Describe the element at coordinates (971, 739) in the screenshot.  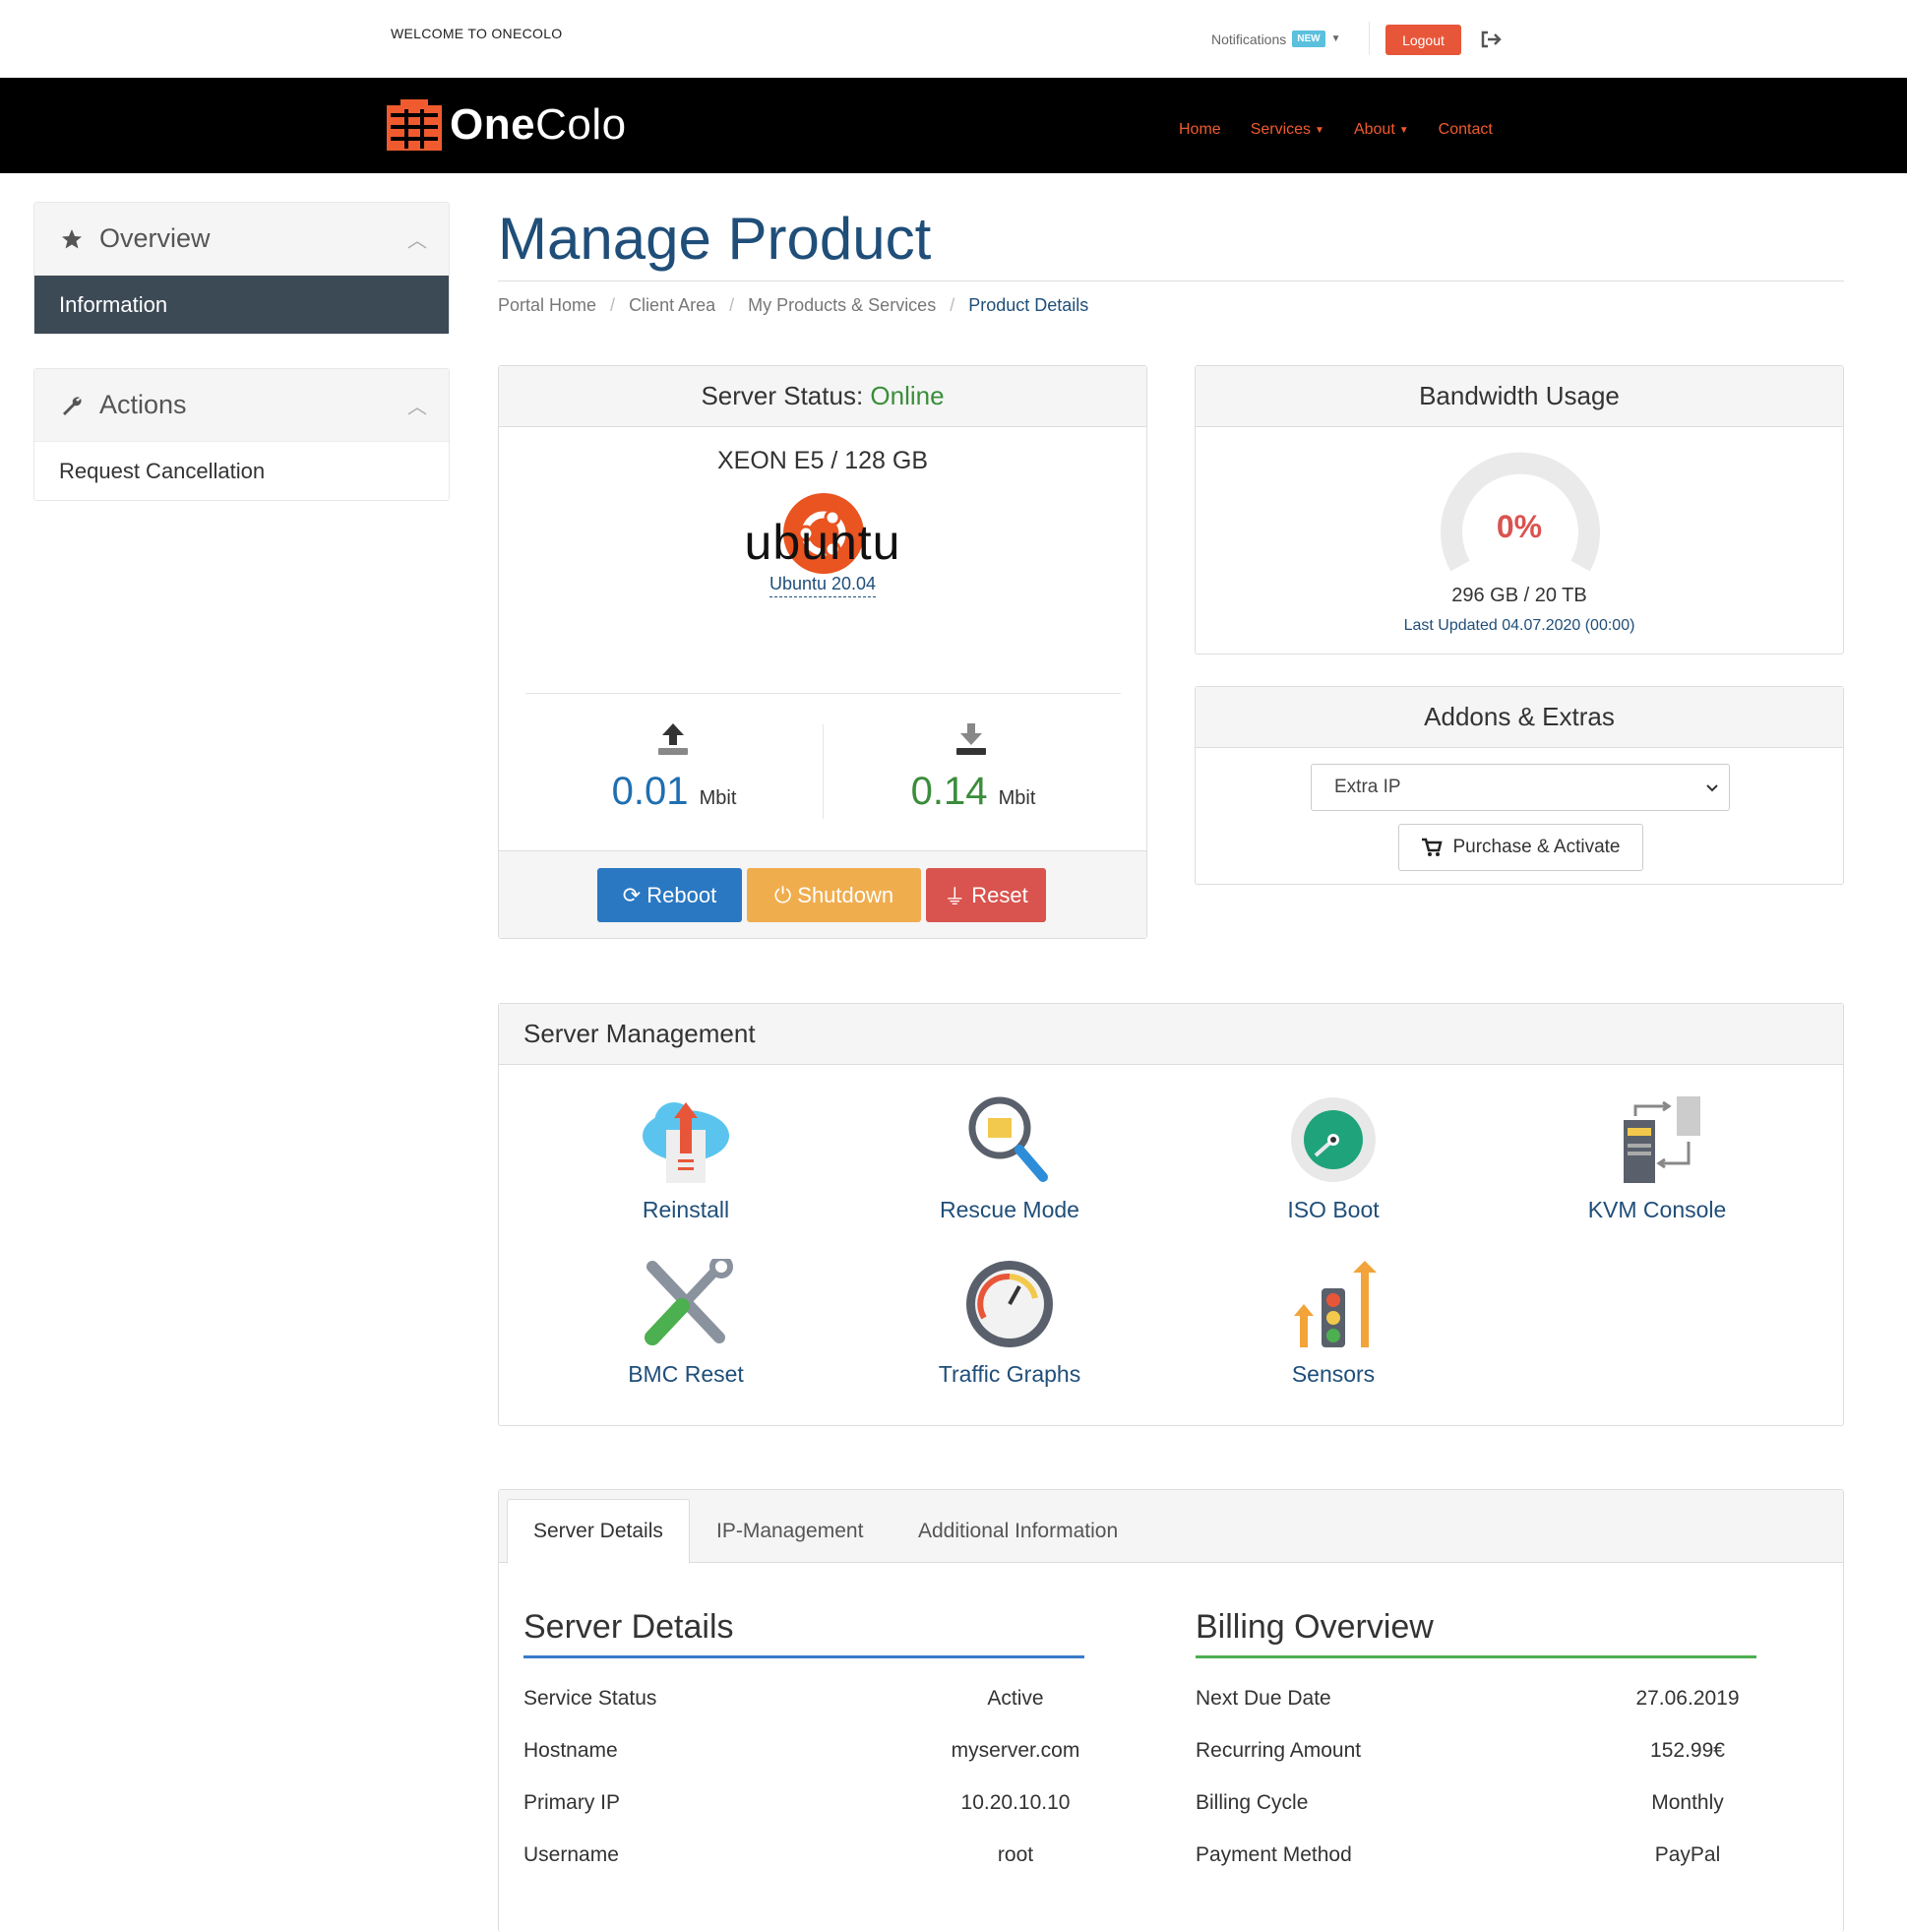
I see `download-icon` at that location.